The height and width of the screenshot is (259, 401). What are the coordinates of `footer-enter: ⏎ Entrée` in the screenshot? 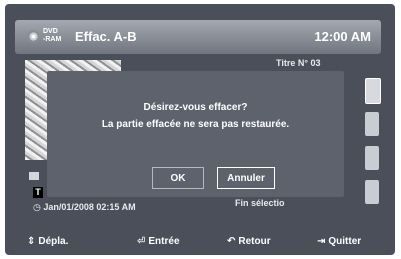 It's located at (158, 241).